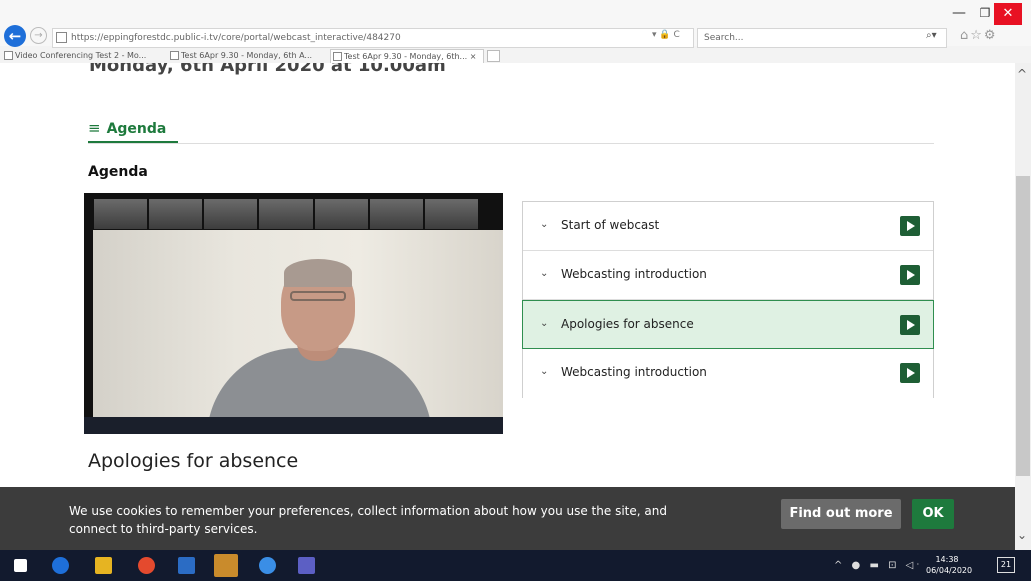 Image resolution: width=1031 pixels, height=581 pixels. What do you see at coordinates (979, 35) in the screenshot?
I see `home-favorites-settings-icons: ⌂☆⚙` at bounding box center [979, 35].